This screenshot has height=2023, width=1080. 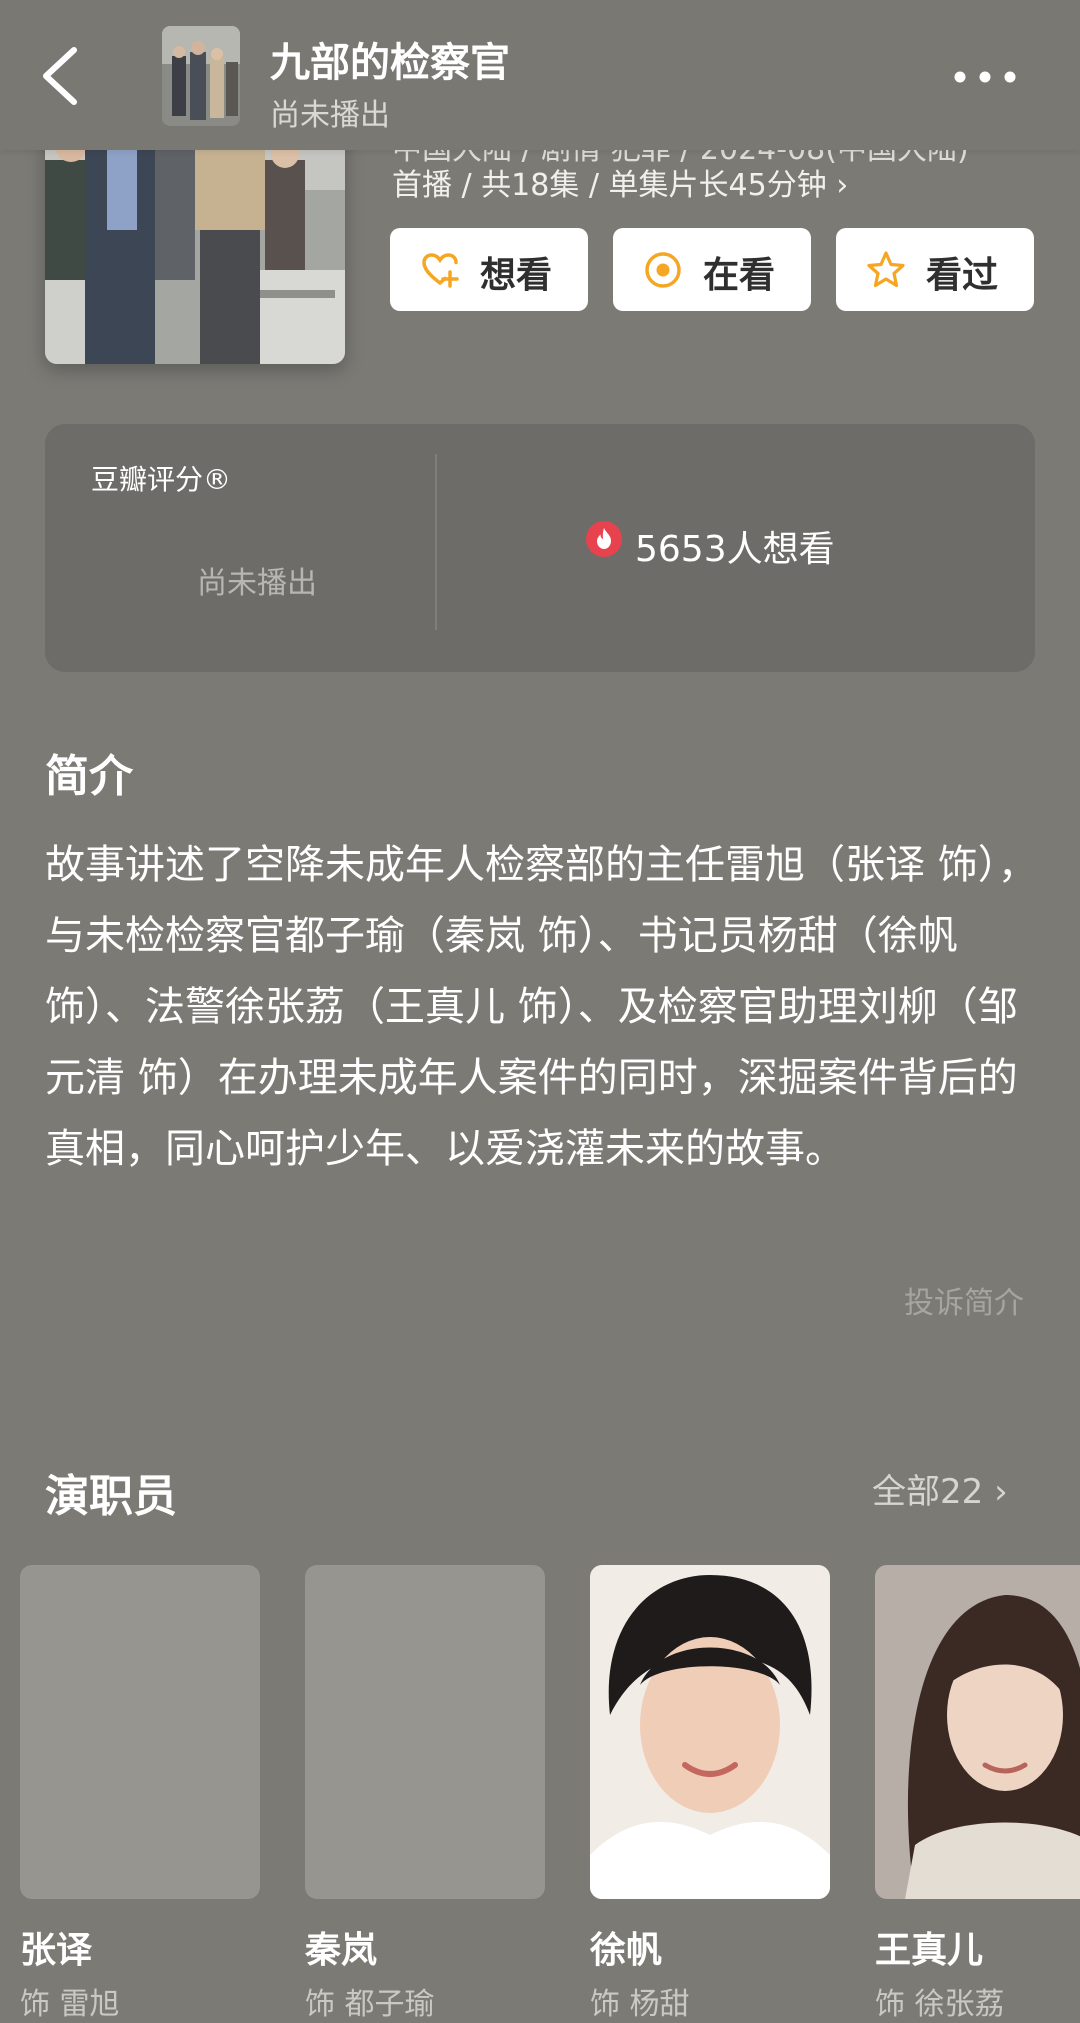 What do you see at coordinates (89, 776) in the screenshot?
I see `synopsis-title: 简介` at bounding box center [89, 776].